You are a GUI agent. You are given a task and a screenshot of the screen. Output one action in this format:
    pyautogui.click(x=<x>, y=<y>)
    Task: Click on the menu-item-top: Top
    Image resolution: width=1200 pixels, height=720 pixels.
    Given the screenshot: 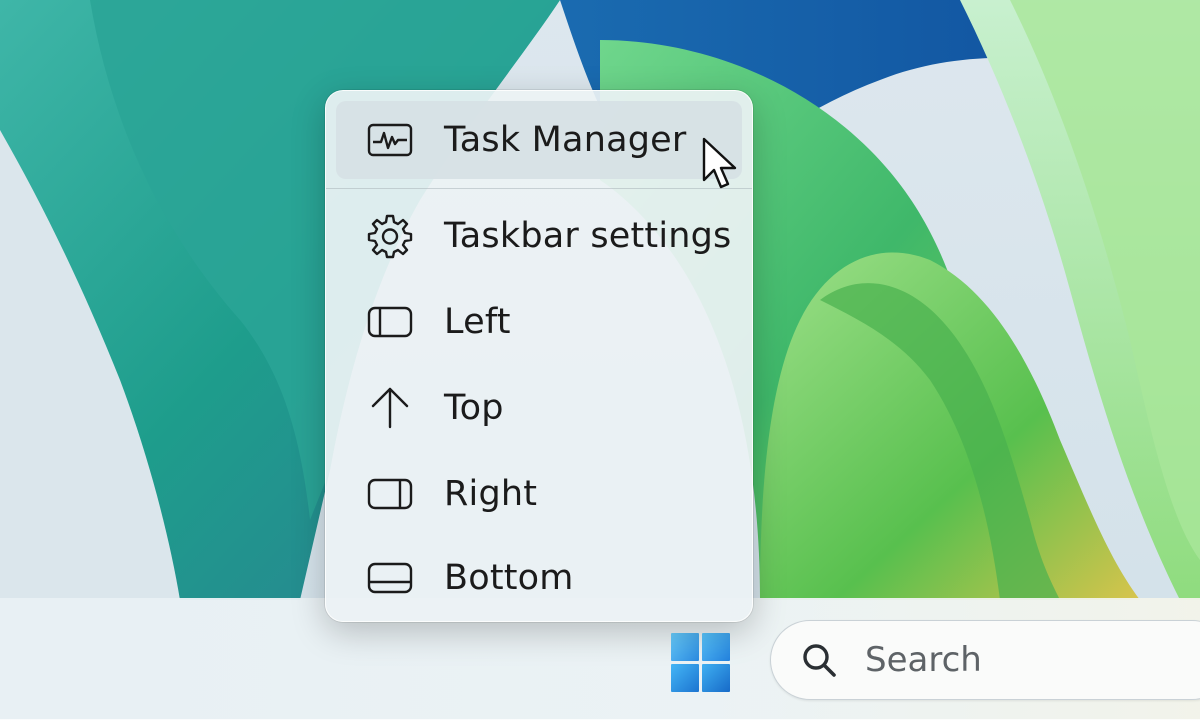 What is the action you would take?
    pyautogui.click(x=539, y=408)
    